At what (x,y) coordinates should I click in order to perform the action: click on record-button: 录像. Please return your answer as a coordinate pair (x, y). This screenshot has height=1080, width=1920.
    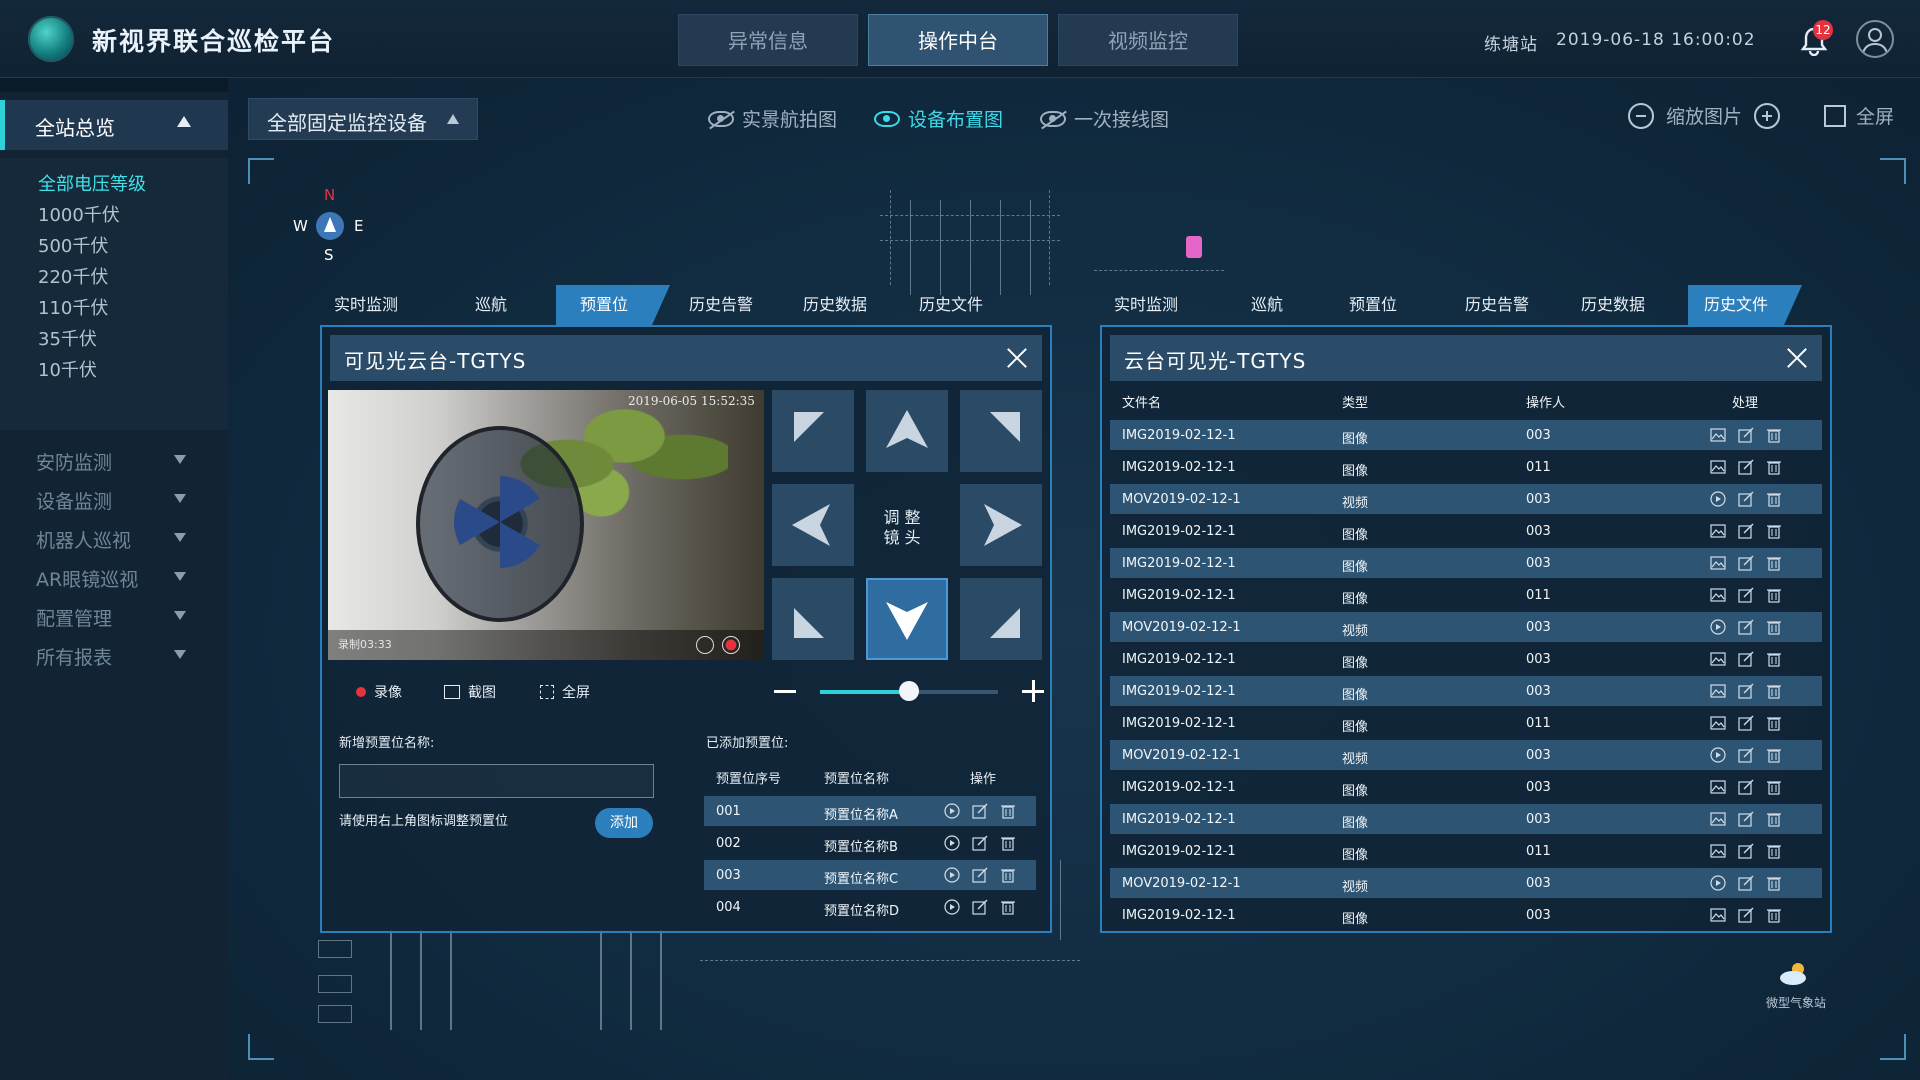
    Looking at the image, I should click on (379, 692).